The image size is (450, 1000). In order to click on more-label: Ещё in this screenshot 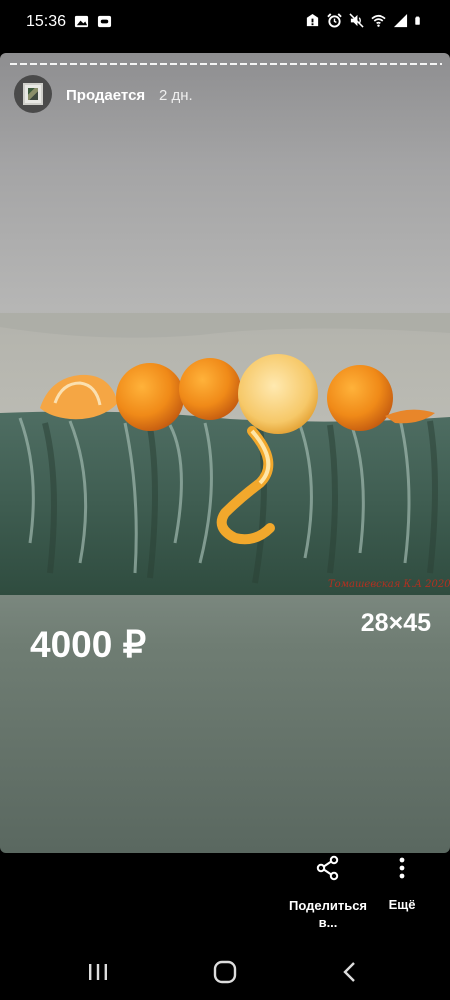, I will do `click(402, 904)`.